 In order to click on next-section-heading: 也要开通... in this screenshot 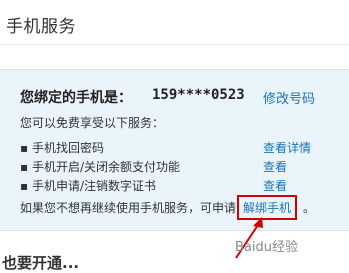, I will do `click(41, 263)`.